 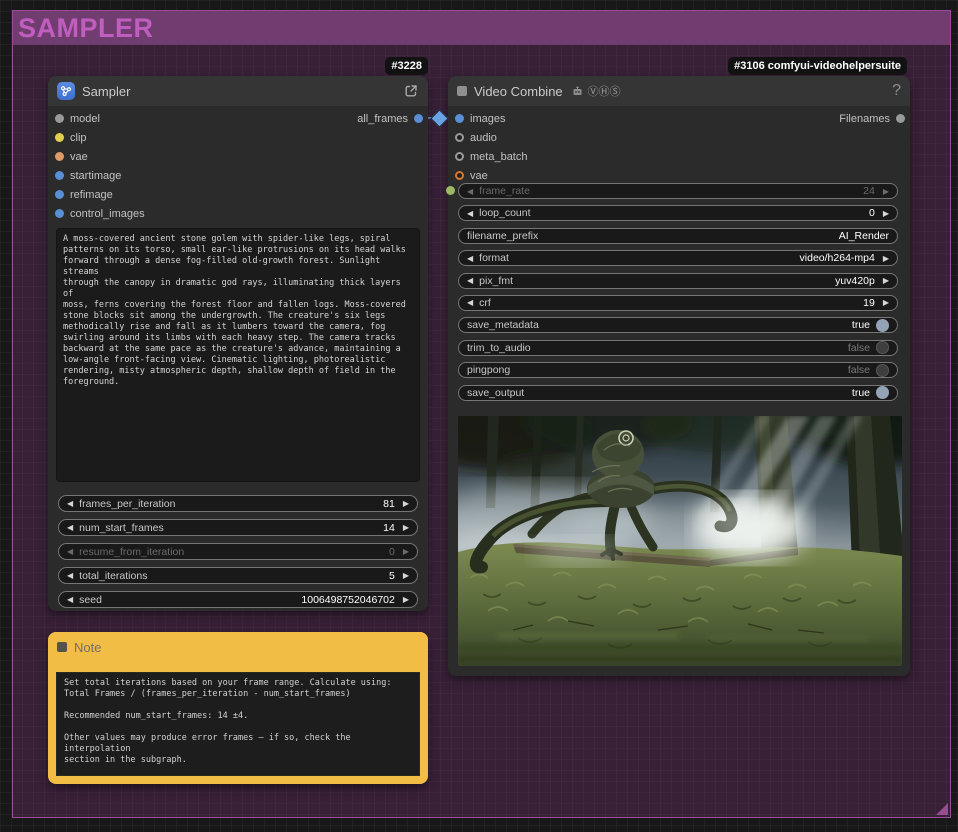 What do you see at coordinates (678, 347) in the screenshot?
I see `widget-trim-to-audio: trim_to_audio false` at bounding box center [678, 347].